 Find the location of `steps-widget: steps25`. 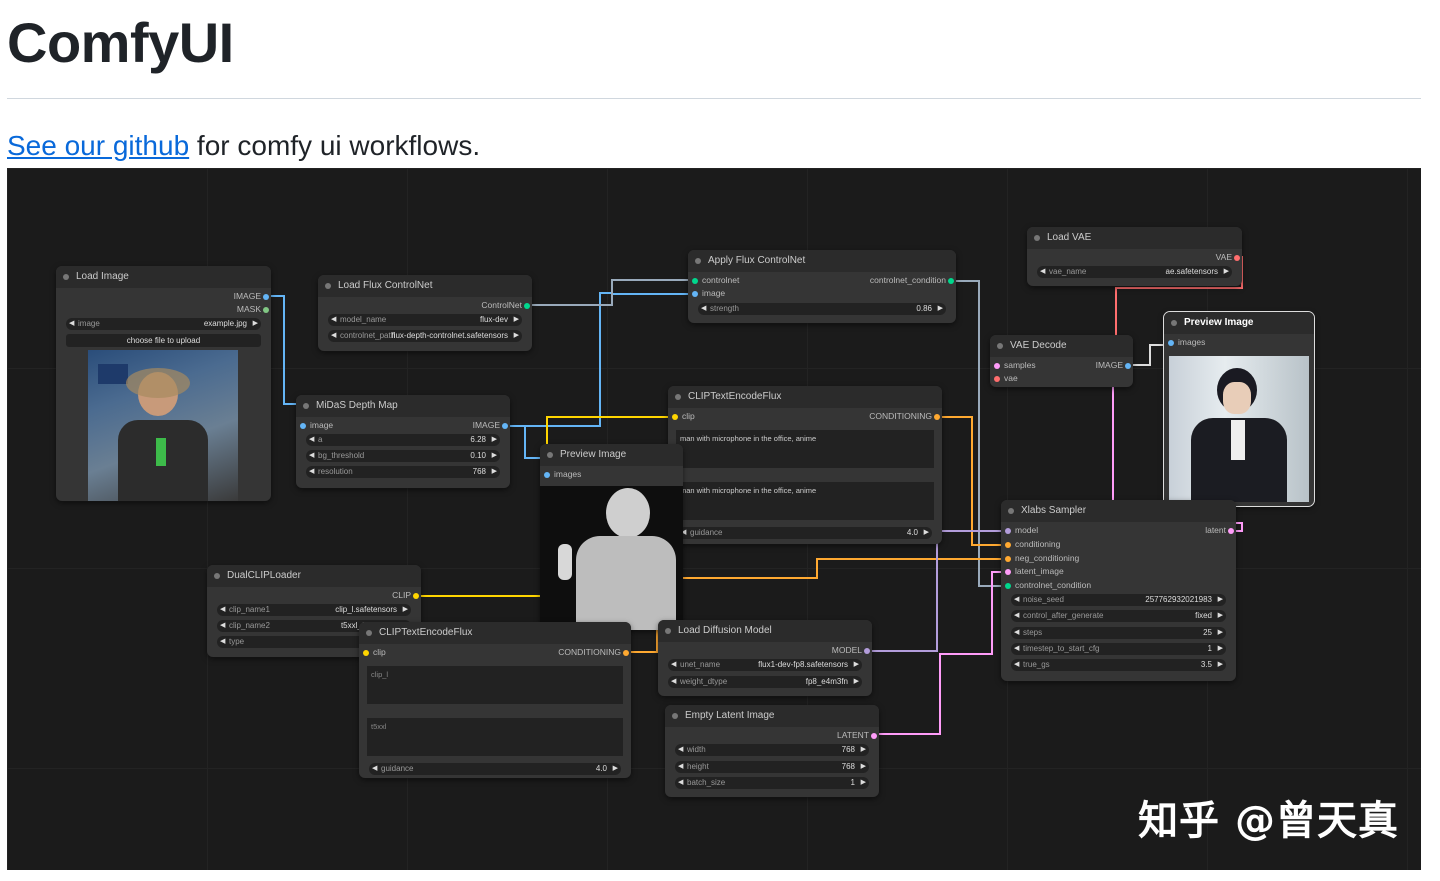

steps-widget: steps25 is located at coordinates (1118, 633).